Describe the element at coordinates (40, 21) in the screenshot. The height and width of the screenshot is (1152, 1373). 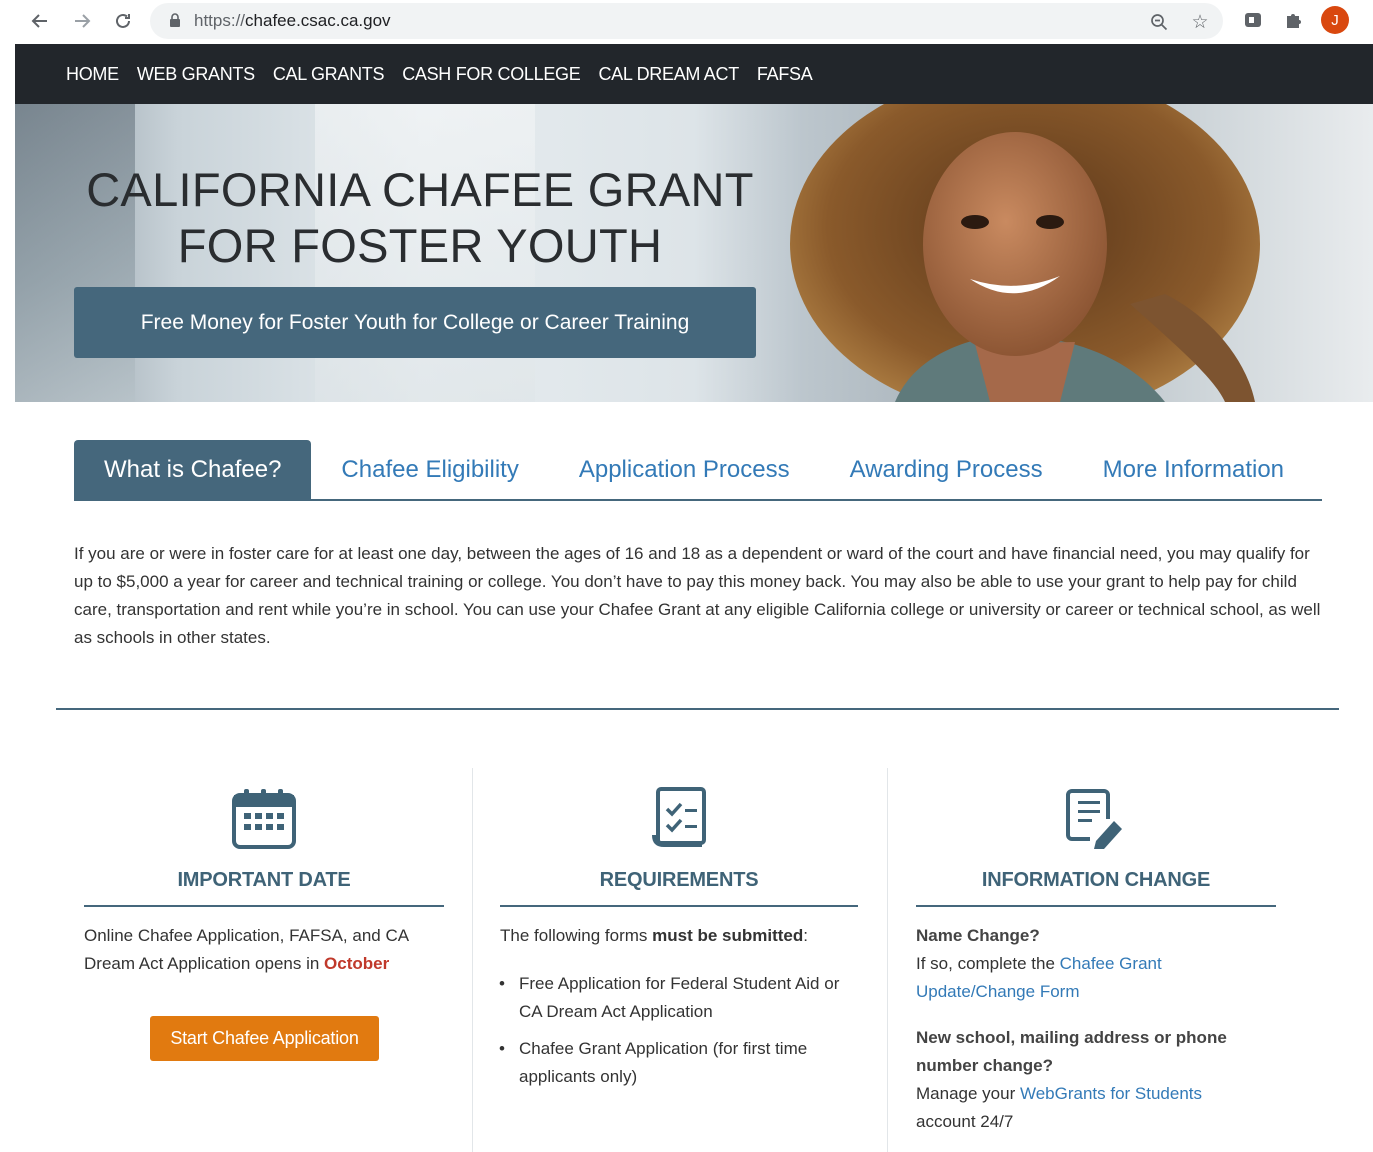
I see `back-icon` at that location.